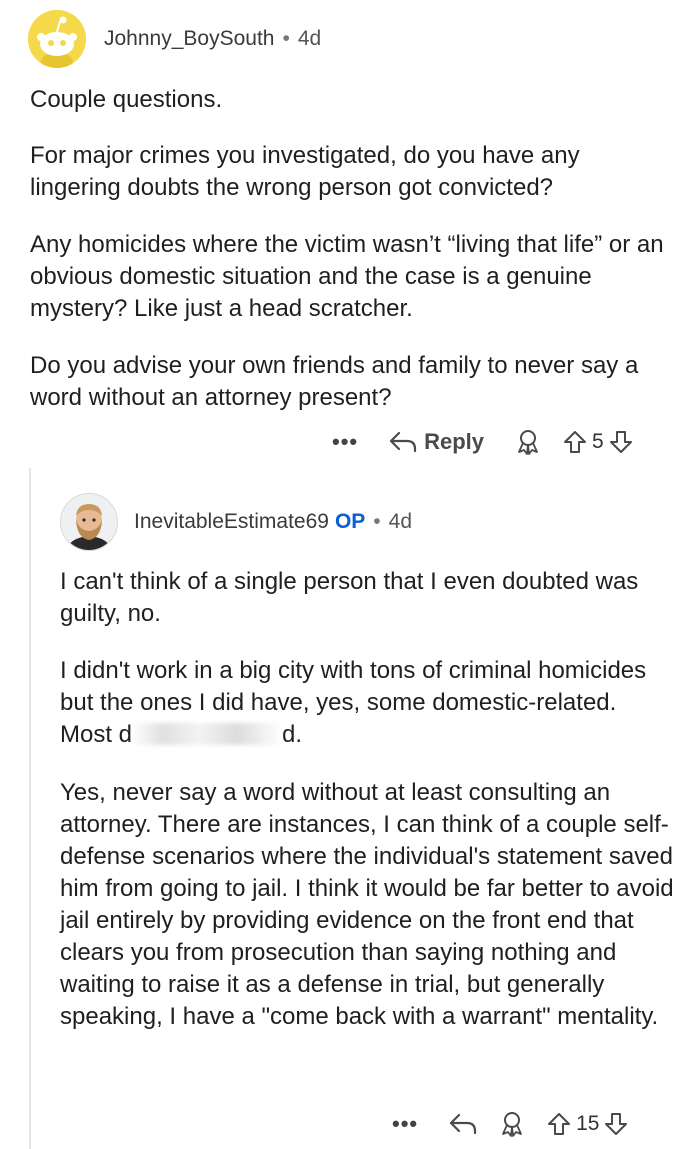  What do you see at coordinates (231, 521) in the screenshot?
I see `author-username: InevitableEstimate69` at bounding box center [231, 521].